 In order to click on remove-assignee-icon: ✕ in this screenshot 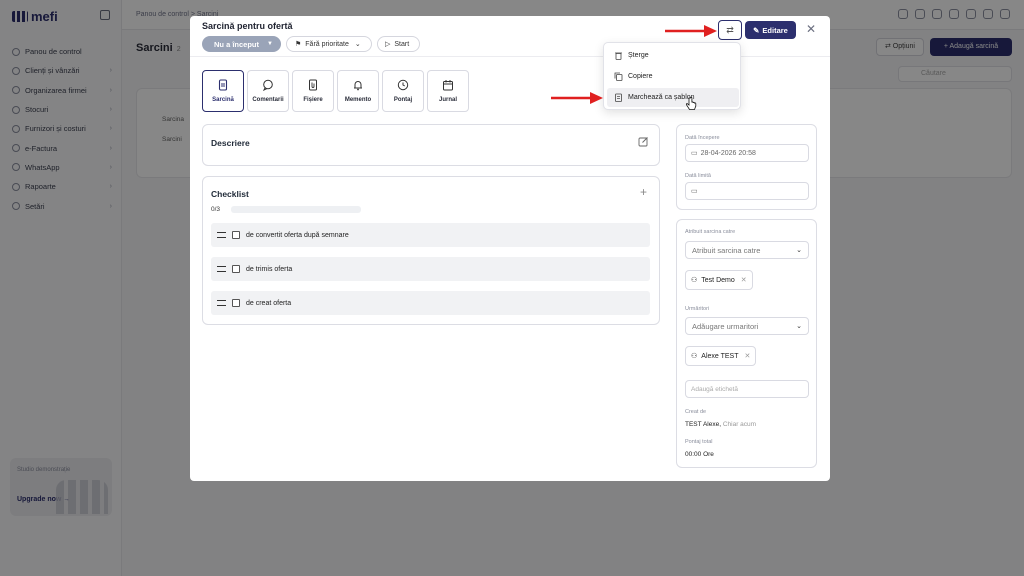, I will do `click(744, 280)`.